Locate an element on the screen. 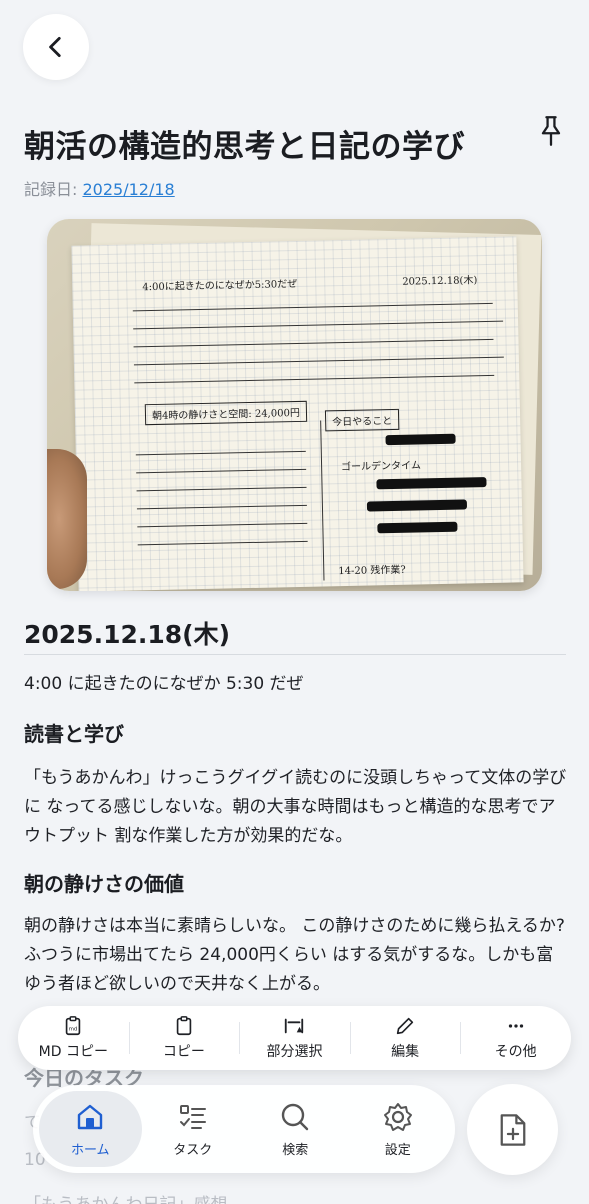  entry-heading: 2025.12.18(木) is located at coordinates (127, 634).